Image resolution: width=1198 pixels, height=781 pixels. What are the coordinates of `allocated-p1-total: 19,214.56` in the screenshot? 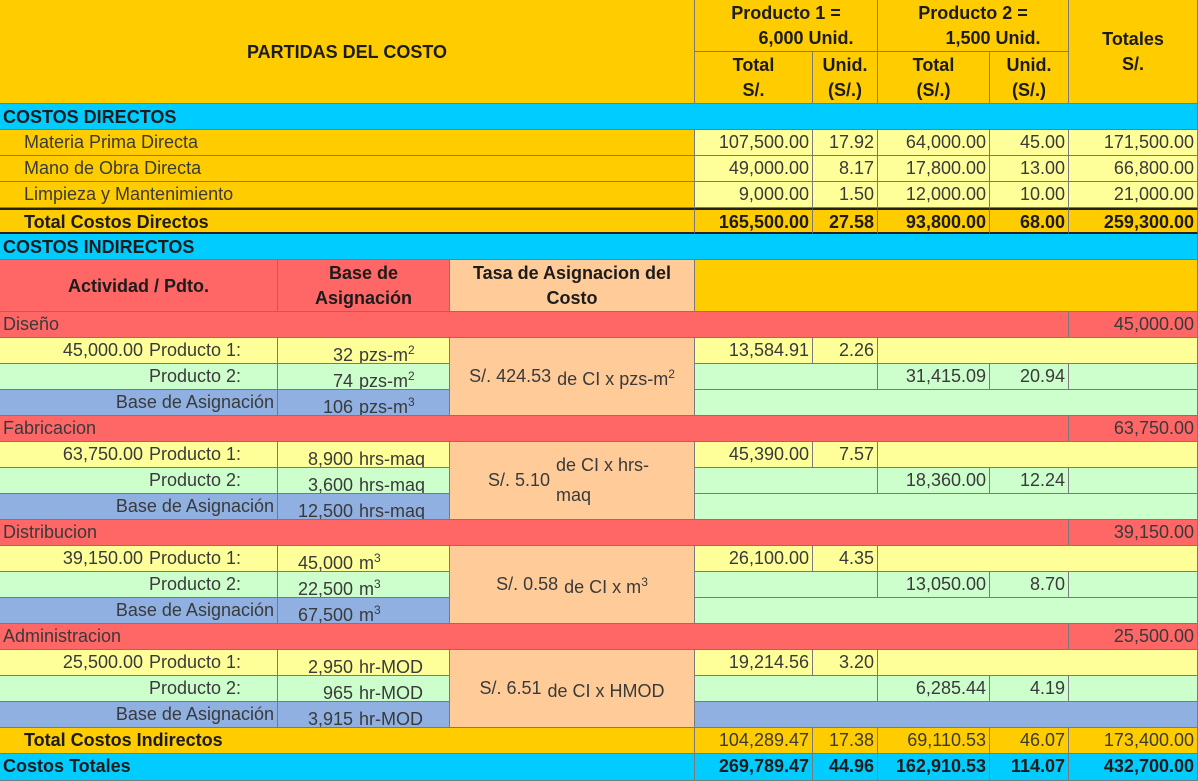 It's located at (754, 663).